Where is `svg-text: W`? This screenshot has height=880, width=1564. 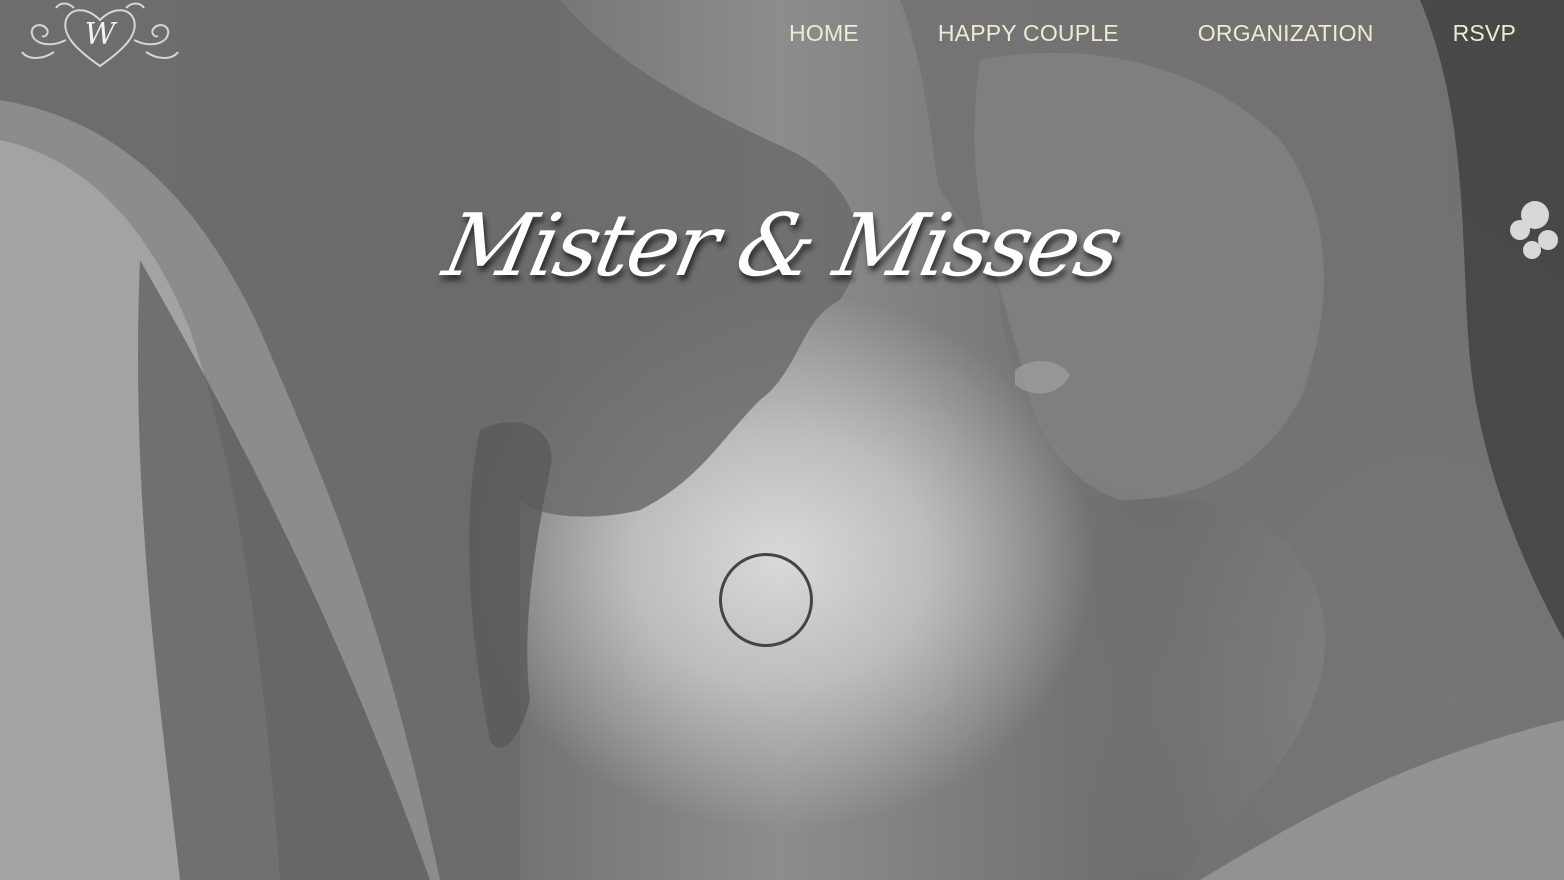 svg-text: W is located at coordinates (101, 34).